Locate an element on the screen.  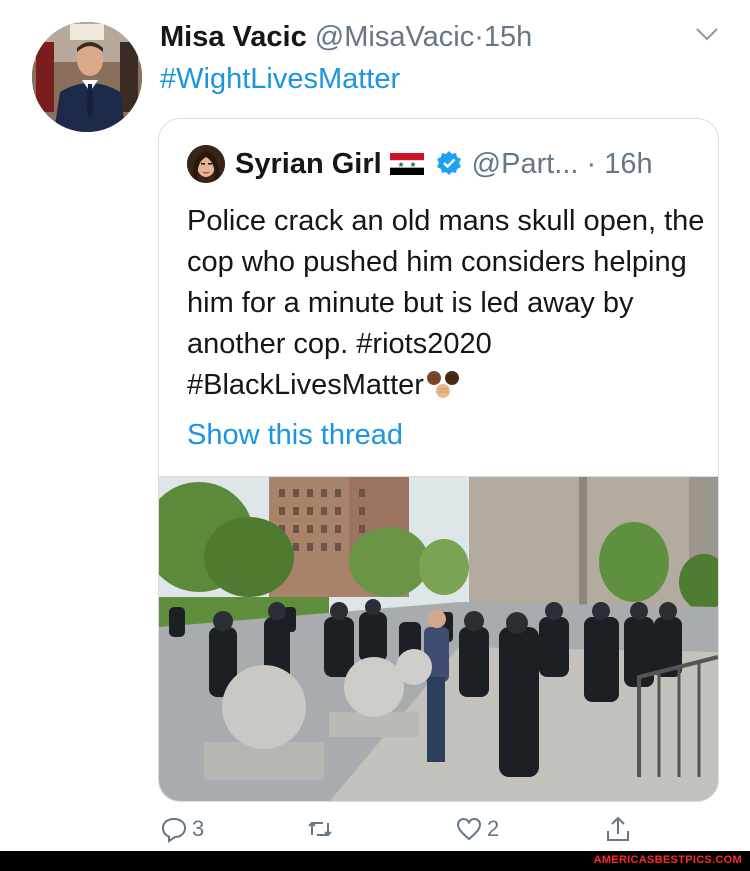
reply-button: 3 is located at coordinates (182, 829).